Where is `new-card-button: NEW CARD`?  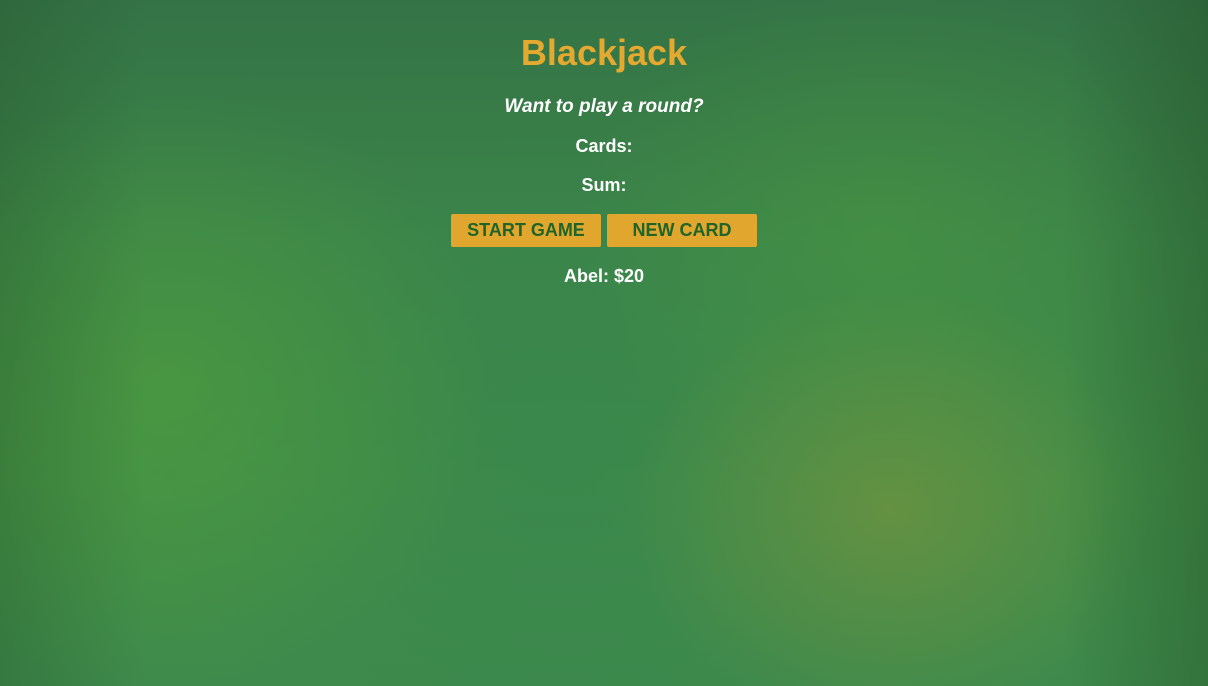
new-card-button: NEW CARD is located at coordinates (682, 230).